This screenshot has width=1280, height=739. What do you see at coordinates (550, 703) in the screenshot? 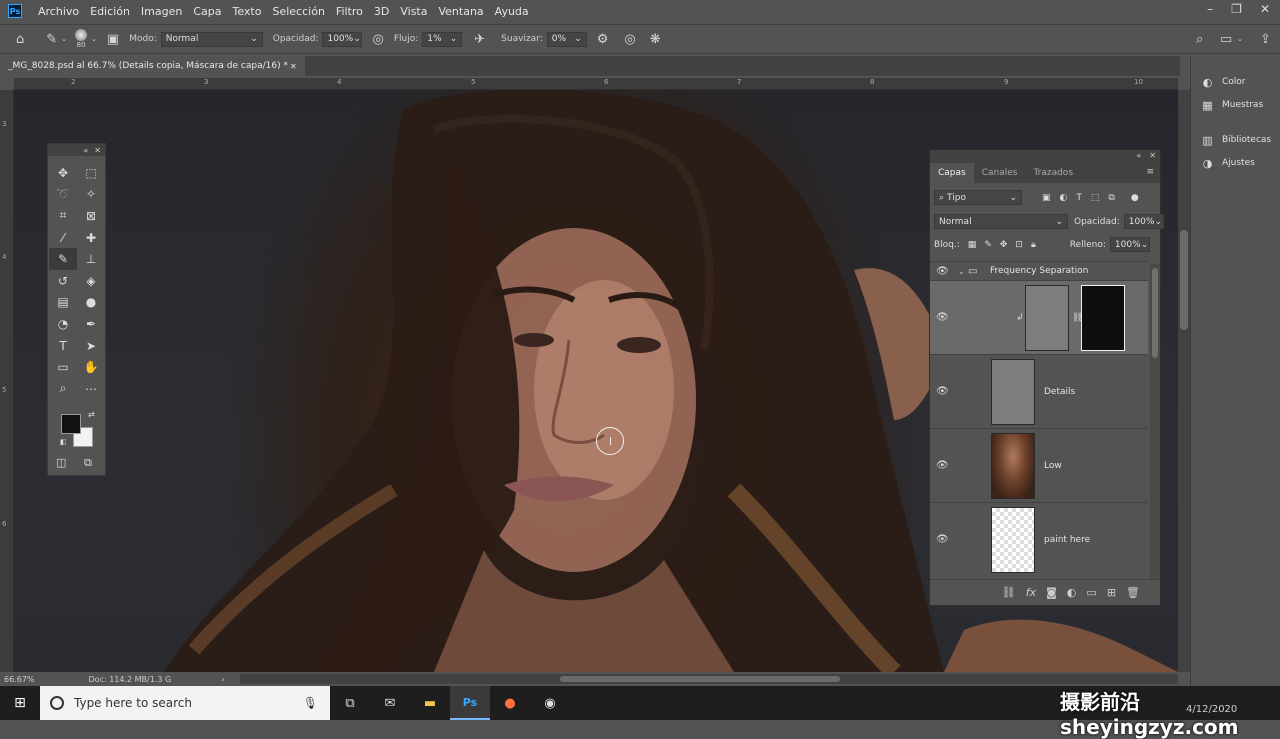
I see `obs-icon: ◉` at bounding box center [550, 703].